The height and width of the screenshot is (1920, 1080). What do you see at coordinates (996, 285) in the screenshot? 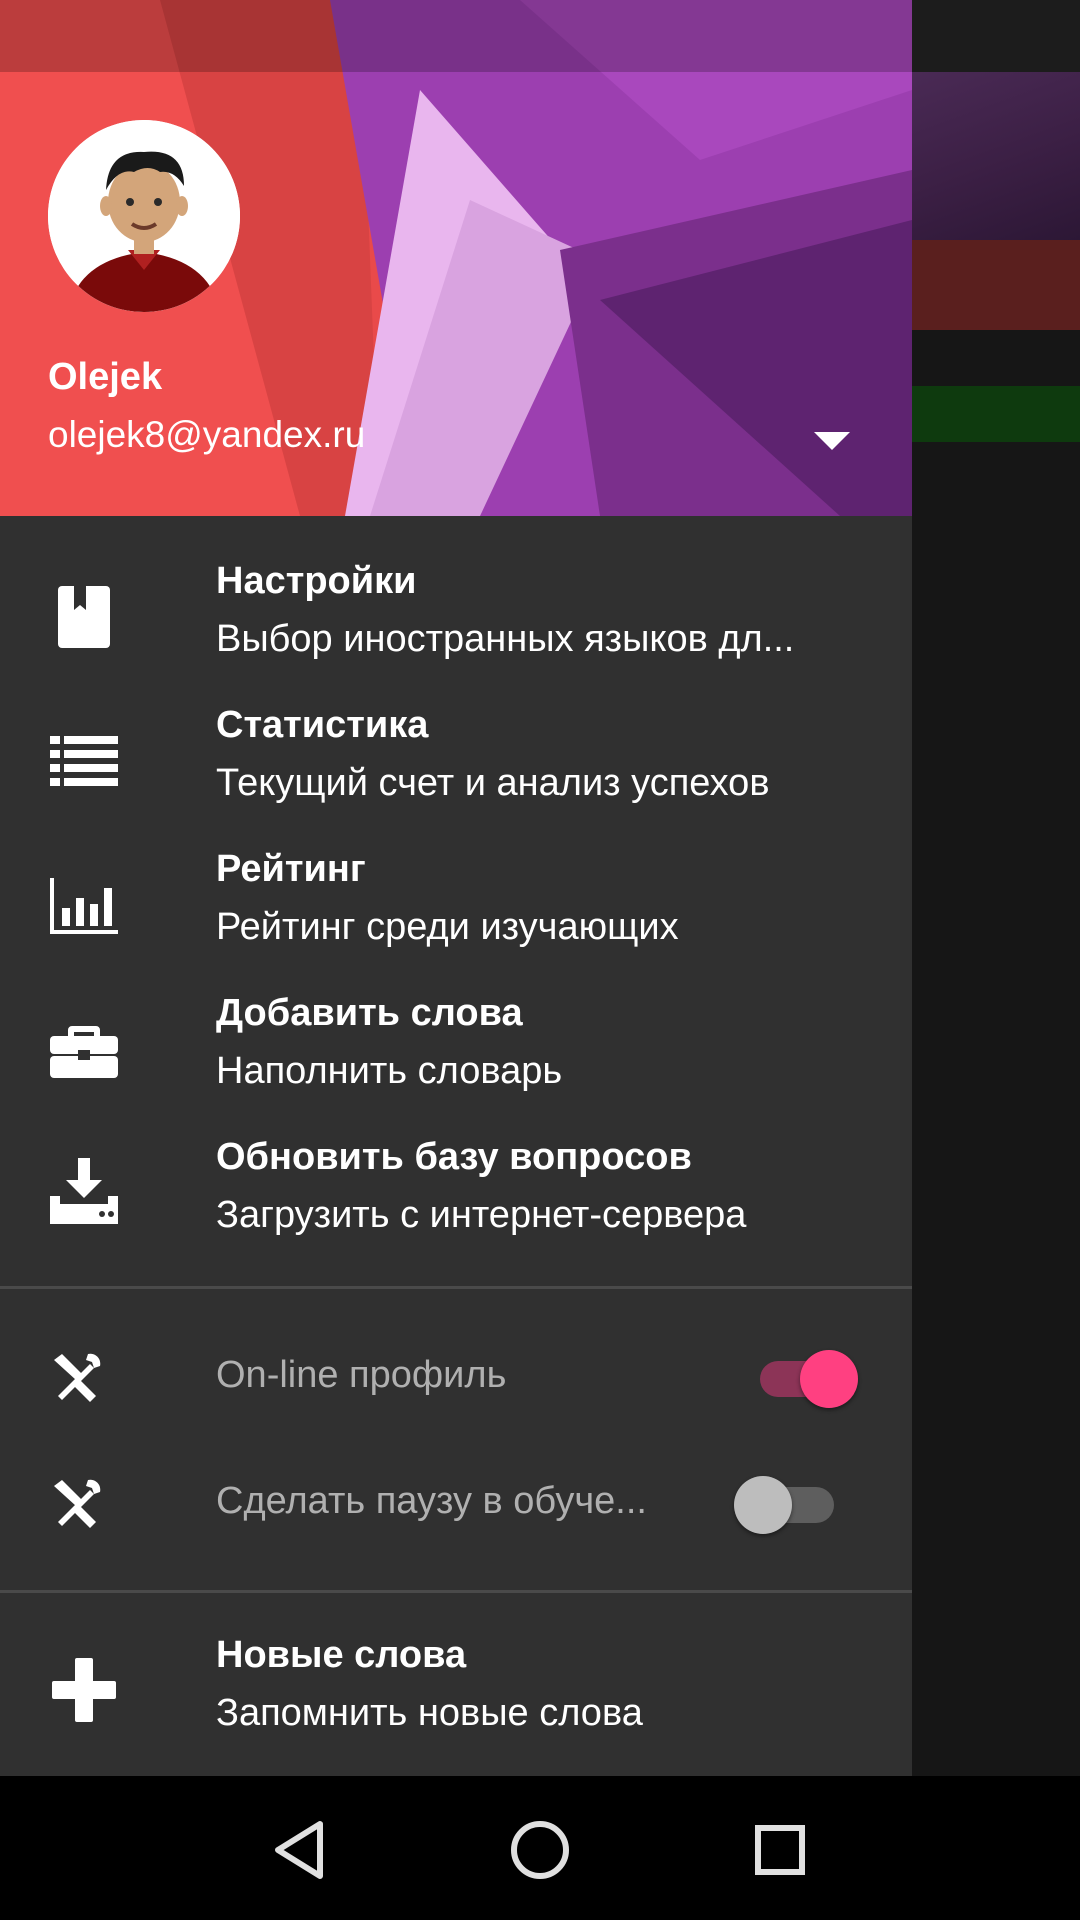
I see `background-red-strip` at bounding box center [996, 285].